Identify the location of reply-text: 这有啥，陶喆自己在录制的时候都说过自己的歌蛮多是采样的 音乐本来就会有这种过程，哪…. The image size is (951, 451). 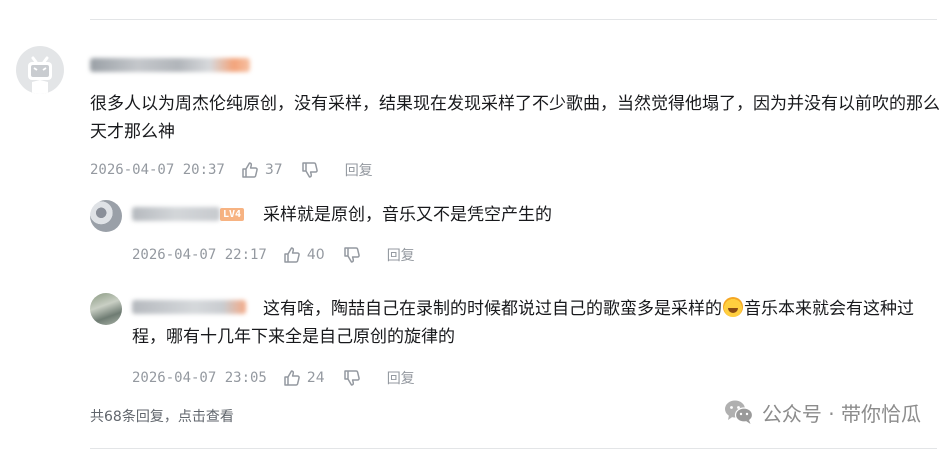
(539, 323).